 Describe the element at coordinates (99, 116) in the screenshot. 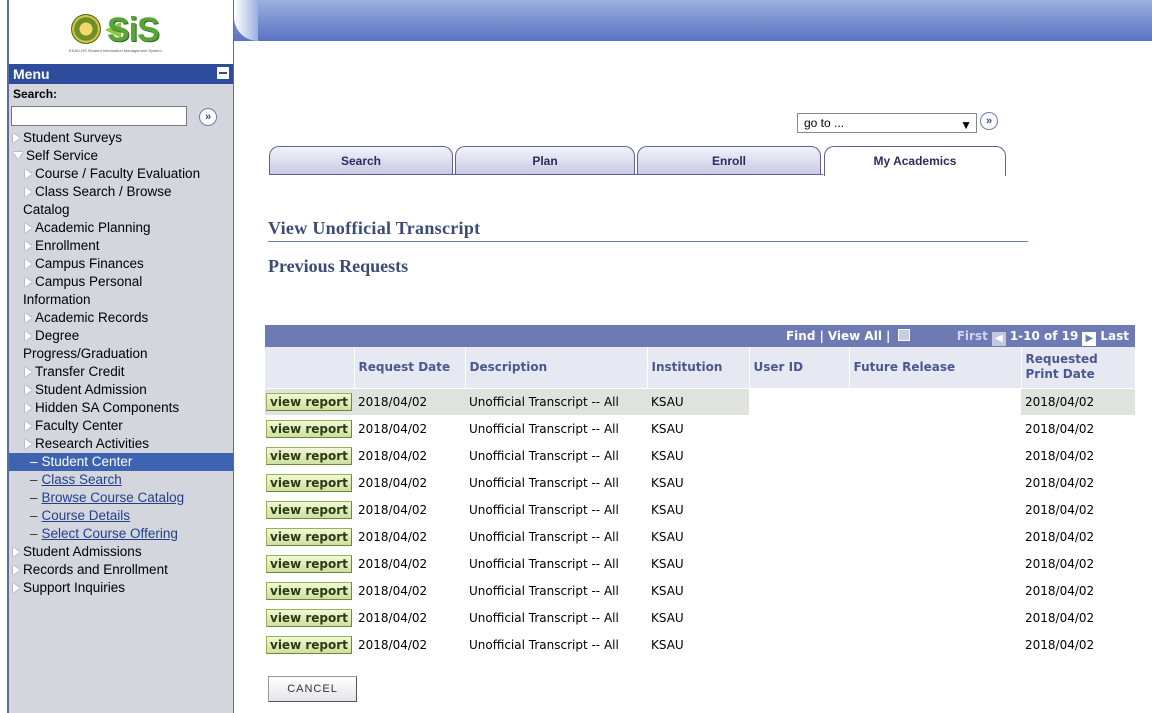

I see `search-input` at that location.